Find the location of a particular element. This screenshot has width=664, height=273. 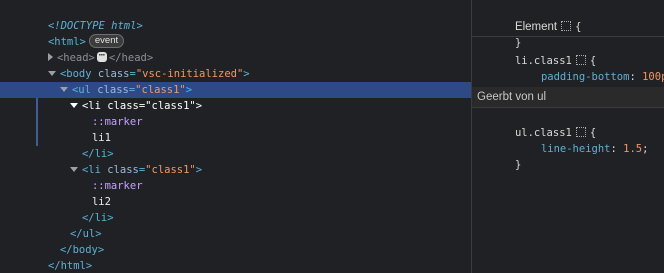

body-close-node: </body> is located at coordinates (63, 241).